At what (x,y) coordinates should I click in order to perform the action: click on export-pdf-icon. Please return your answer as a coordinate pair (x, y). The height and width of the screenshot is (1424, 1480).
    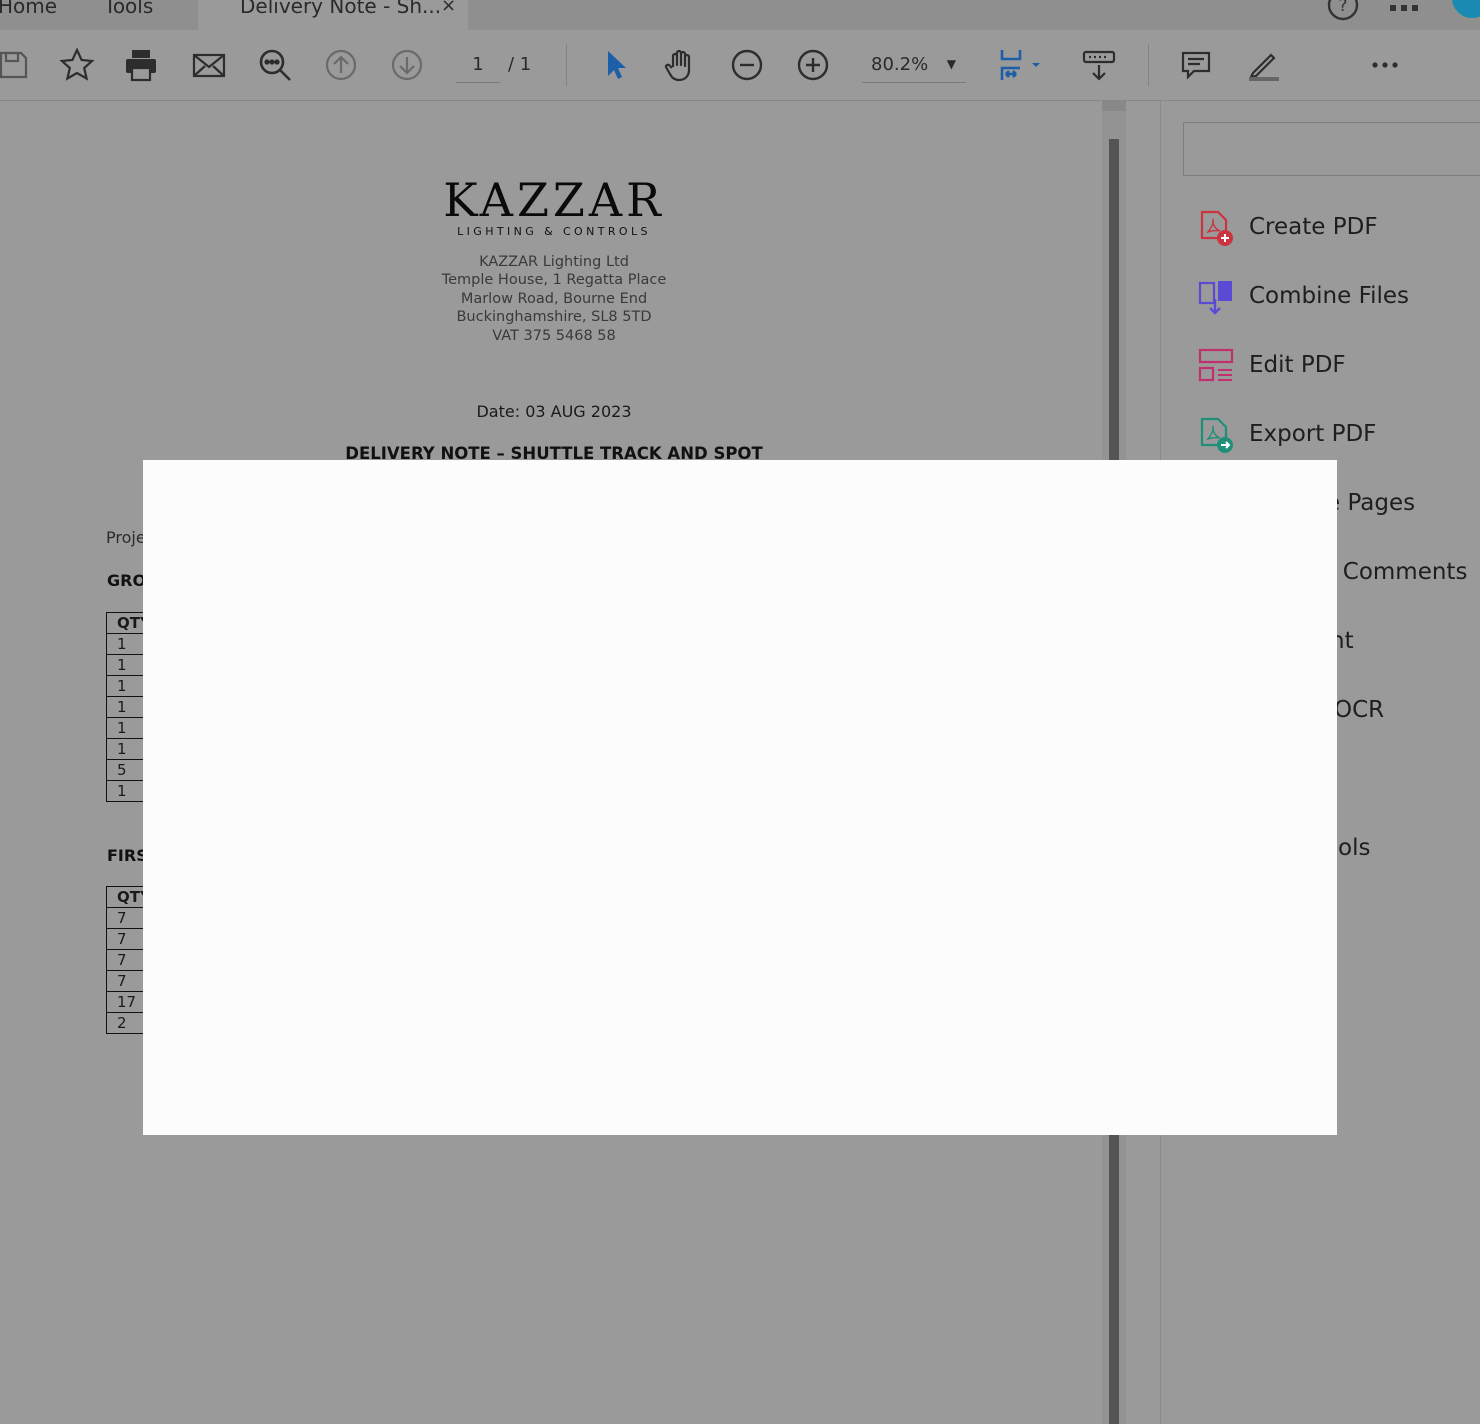
    Looking at the image, I should click on (1216, 435).